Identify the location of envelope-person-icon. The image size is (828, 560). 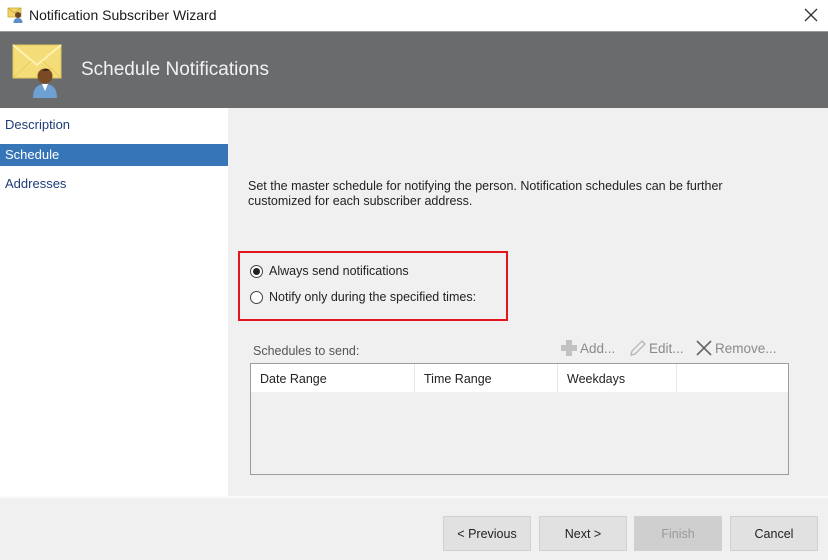
(38, 71).